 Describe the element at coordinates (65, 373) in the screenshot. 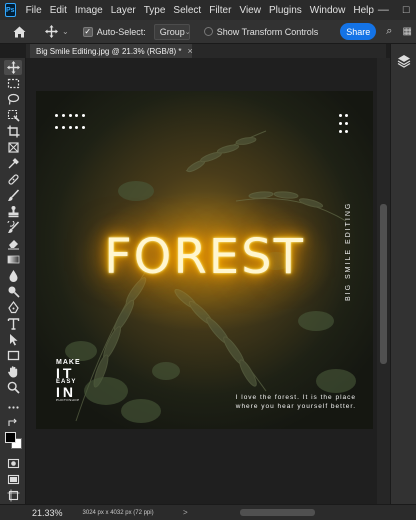

I see `logo-line-2: IT` at that location.